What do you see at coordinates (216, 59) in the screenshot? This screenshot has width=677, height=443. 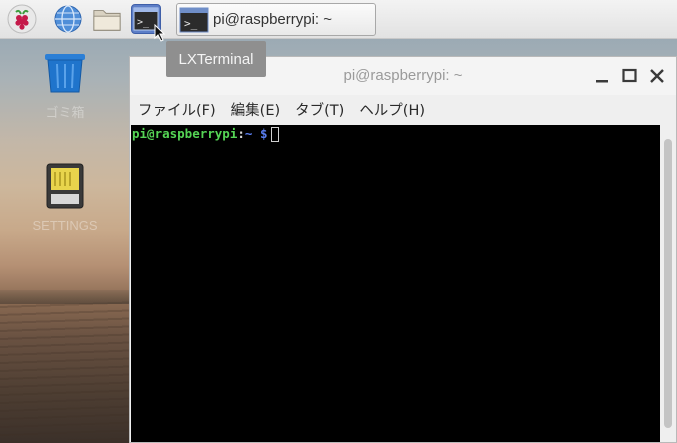 I see `tooltip: LXTerminal` at bounding box center [216, 59].